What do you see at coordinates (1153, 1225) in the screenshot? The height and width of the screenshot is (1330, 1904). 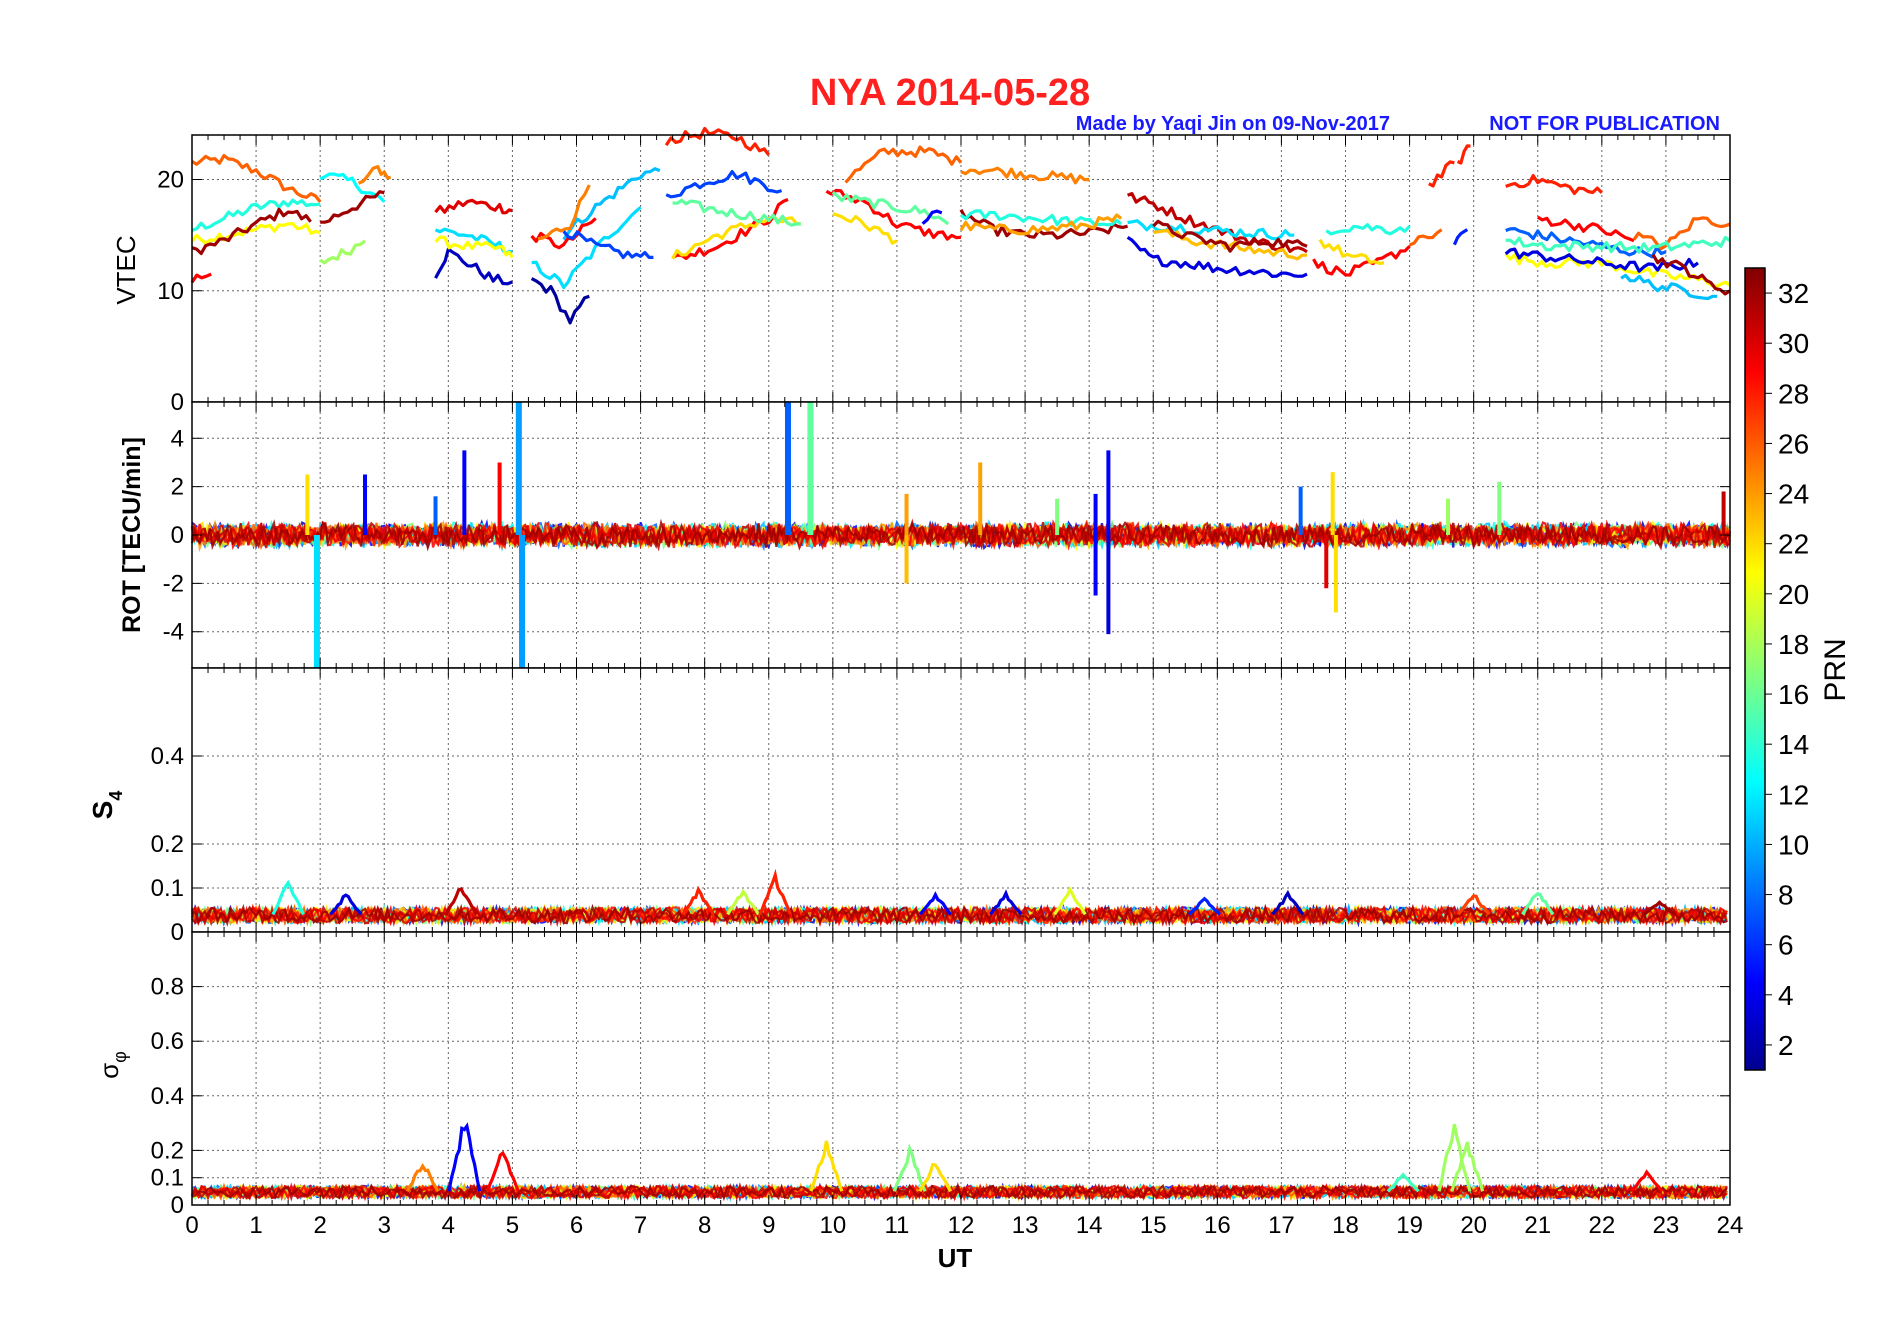 I see `x-tick-label: 15` at bounding box center [1153, 1225].